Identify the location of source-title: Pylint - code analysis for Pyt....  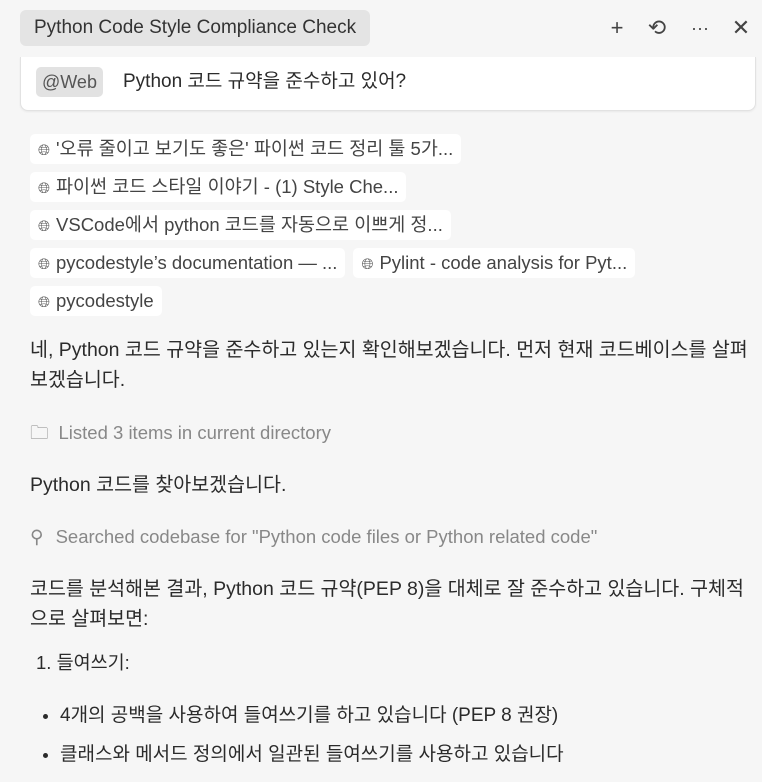
(503, 262).